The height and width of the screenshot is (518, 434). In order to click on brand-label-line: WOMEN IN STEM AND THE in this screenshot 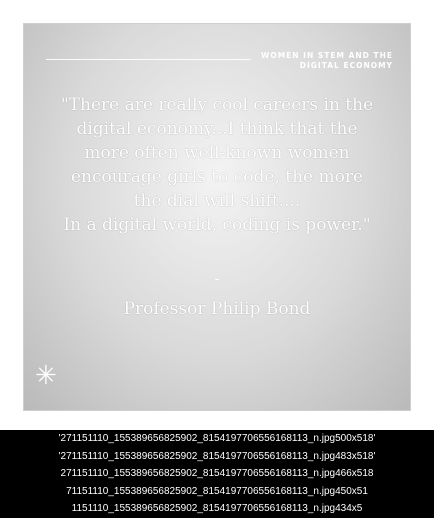, I will do `click(327, 55)`.